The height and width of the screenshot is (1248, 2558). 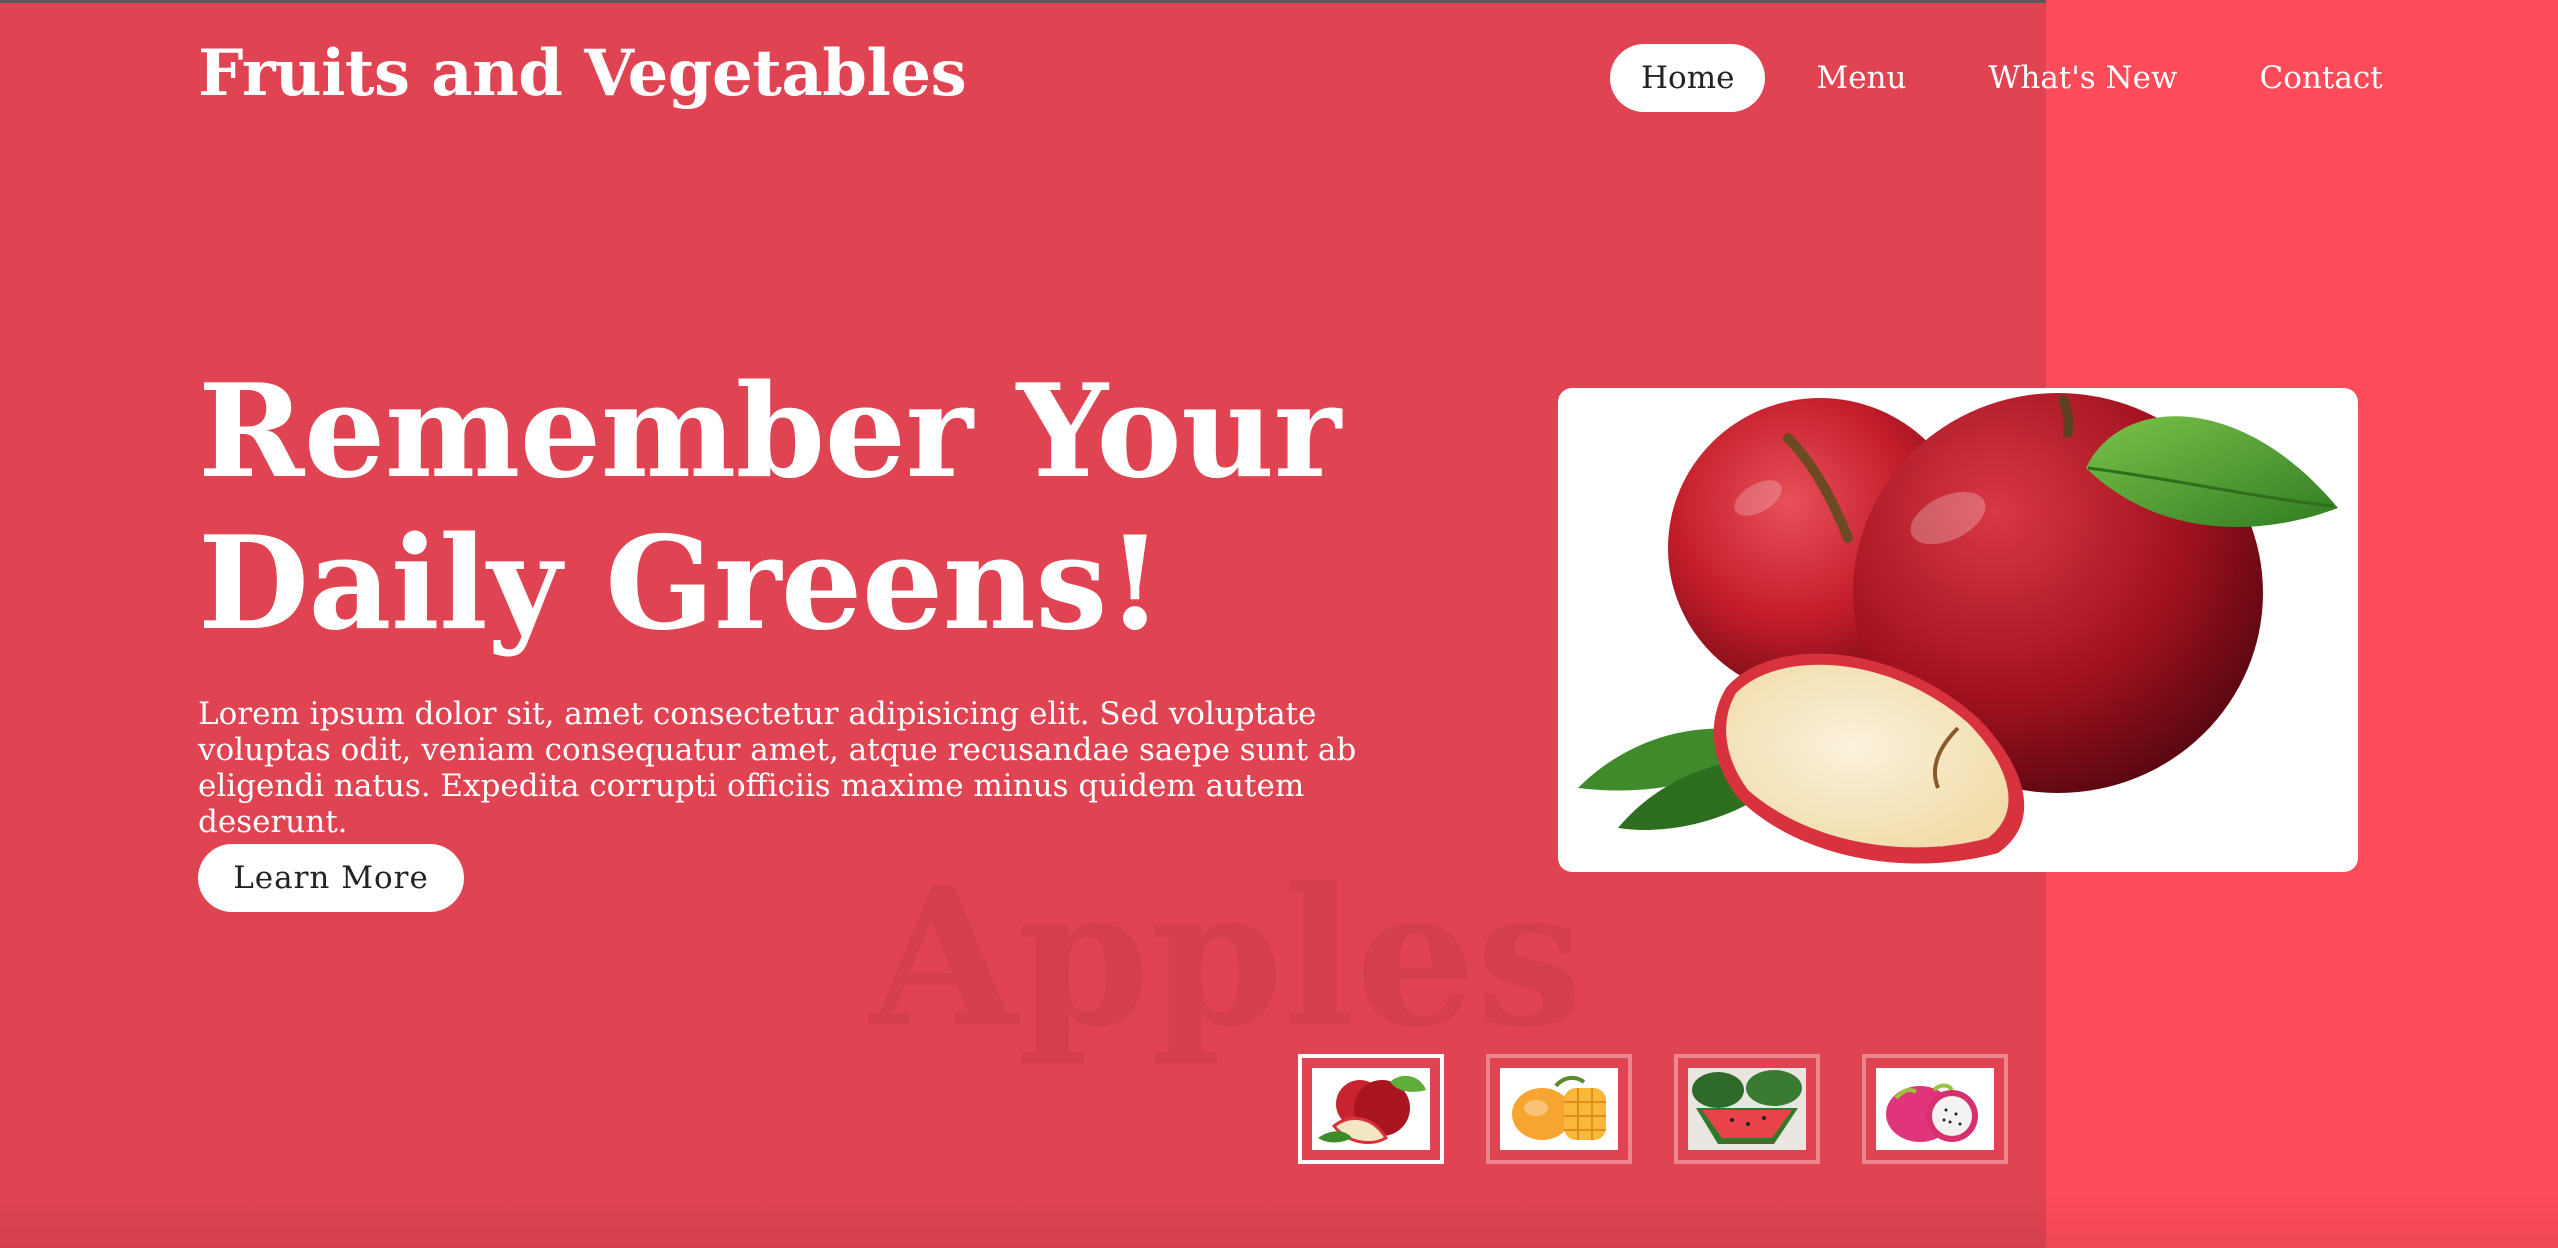 What do you see at coordinates (848, 508) in the screenshot?
I see `hero-headline: Remember Your Daily Greens!` at bounding box center [848, 508].